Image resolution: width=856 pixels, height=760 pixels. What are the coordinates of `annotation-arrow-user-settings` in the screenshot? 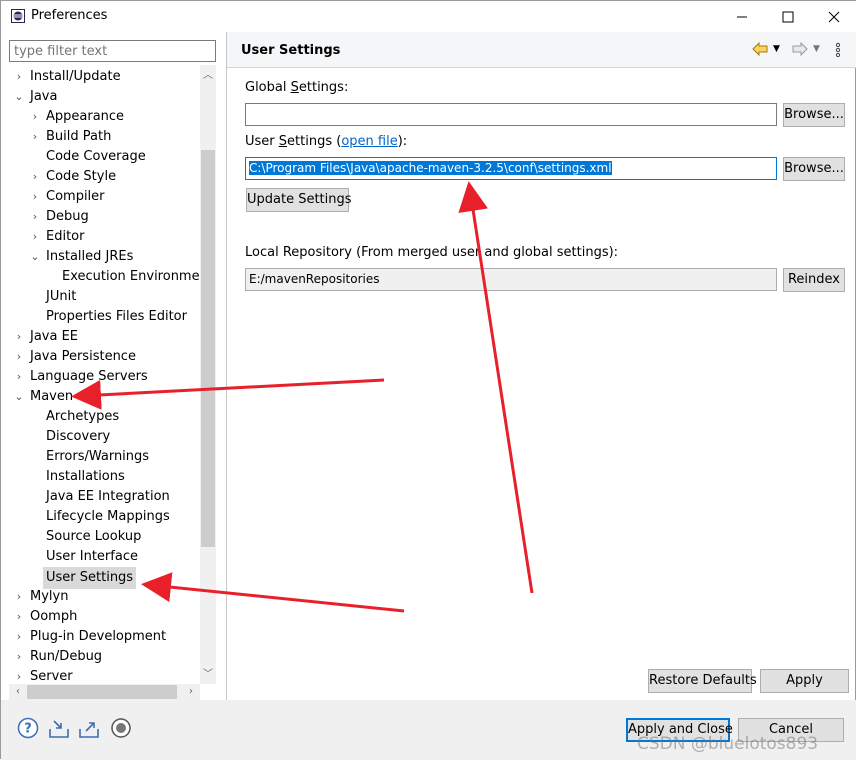 It's located at (273, 592).